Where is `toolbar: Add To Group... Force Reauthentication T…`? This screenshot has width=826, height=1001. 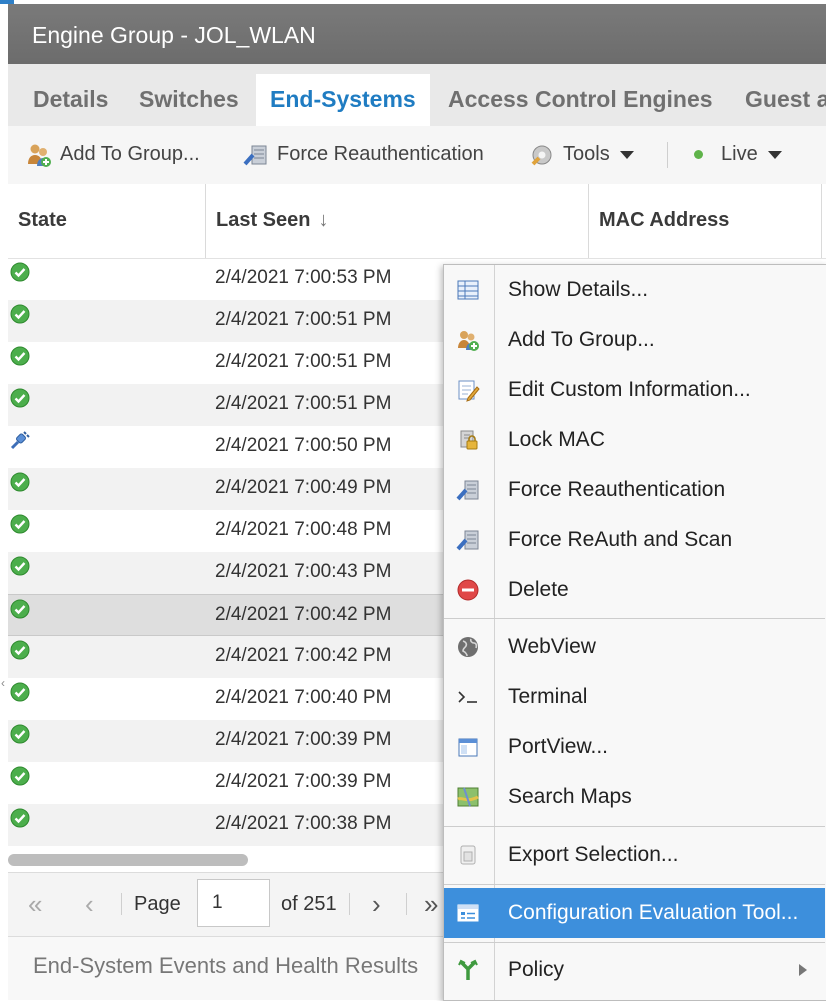
toolbar: Add To Group... Force Reauthentication T… is located at coordinates (417, 155).